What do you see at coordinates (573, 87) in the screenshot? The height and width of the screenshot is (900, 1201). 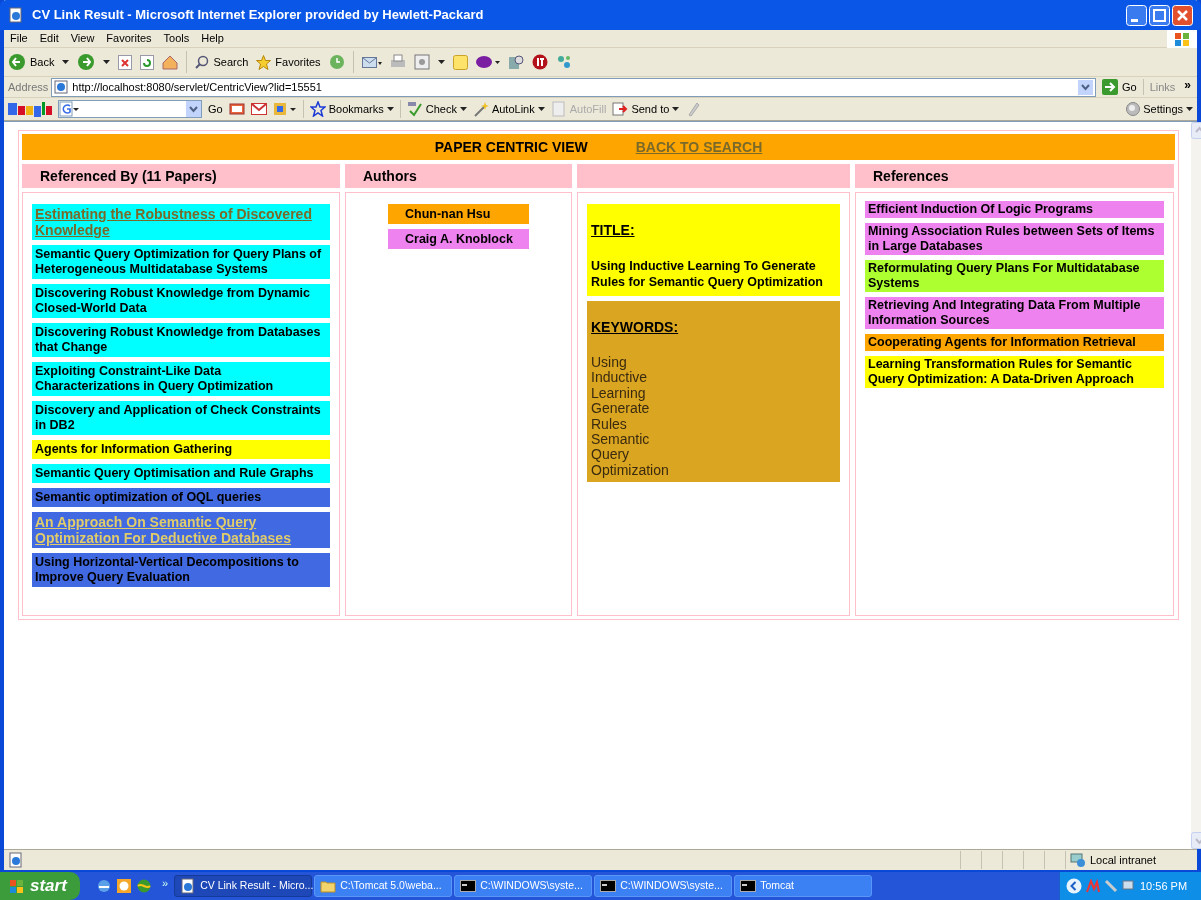 I see `address-field: http://localhost:8080/servlet/CentricView?lid=15551` at bounding box center [573, 87].